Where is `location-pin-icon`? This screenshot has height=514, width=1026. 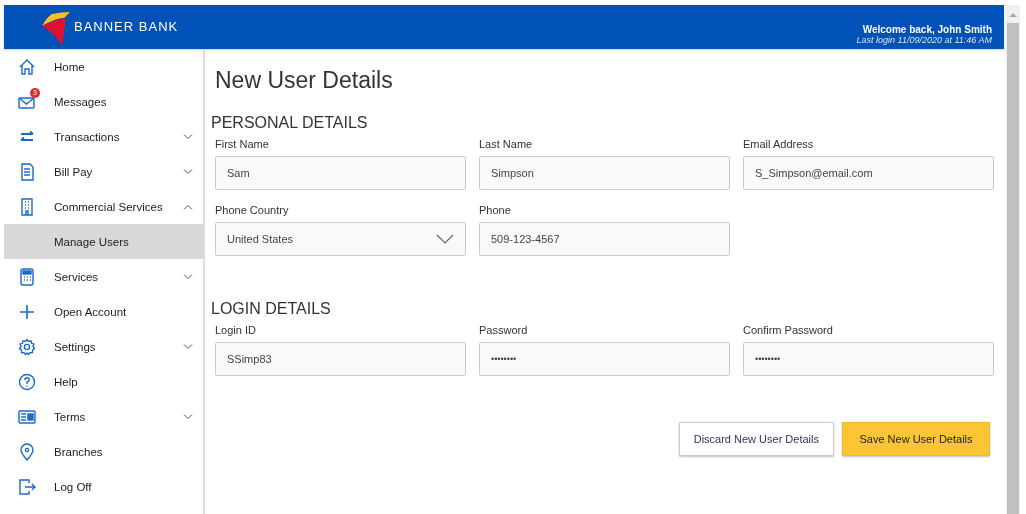 location-pin-icon is located at coordinates (27, 451).